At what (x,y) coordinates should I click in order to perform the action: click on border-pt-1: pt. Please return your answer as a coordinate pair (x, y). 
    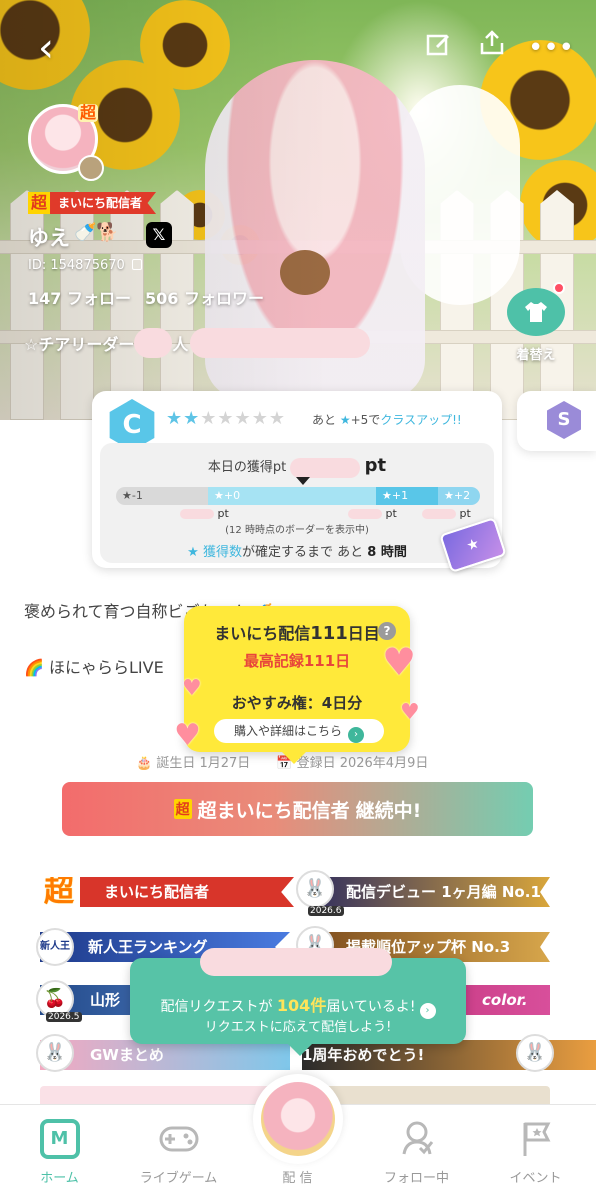
    Looking at the image, I should click on (204, 513).